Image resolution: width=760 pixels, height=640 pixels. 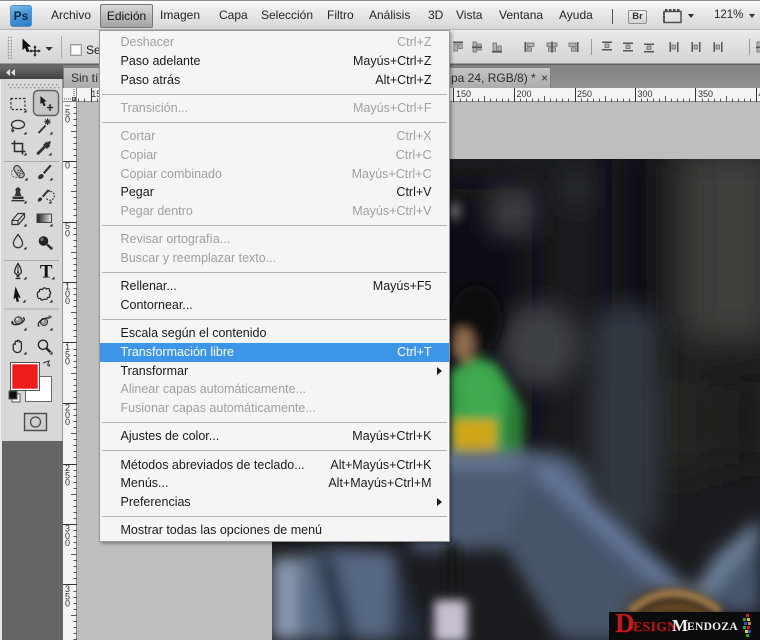 I want to click on svg-text: 150, so click(x=463, y=94).